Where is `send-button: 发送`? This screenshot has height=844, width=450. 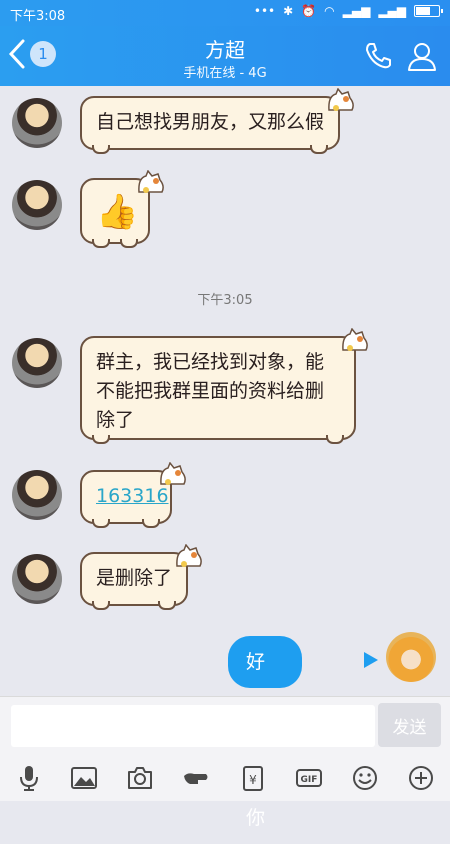 send-button: 发送 is located at coordinates (409, 725).